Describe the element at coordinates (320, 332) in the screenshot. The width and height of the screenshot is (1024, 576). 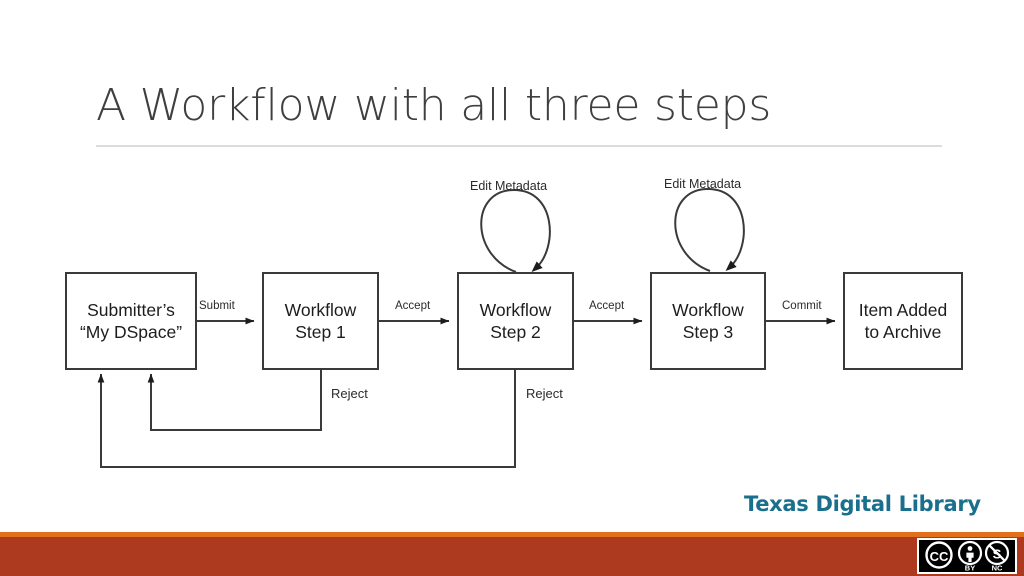
I see `node-step1-line2: Step 1` at that location.